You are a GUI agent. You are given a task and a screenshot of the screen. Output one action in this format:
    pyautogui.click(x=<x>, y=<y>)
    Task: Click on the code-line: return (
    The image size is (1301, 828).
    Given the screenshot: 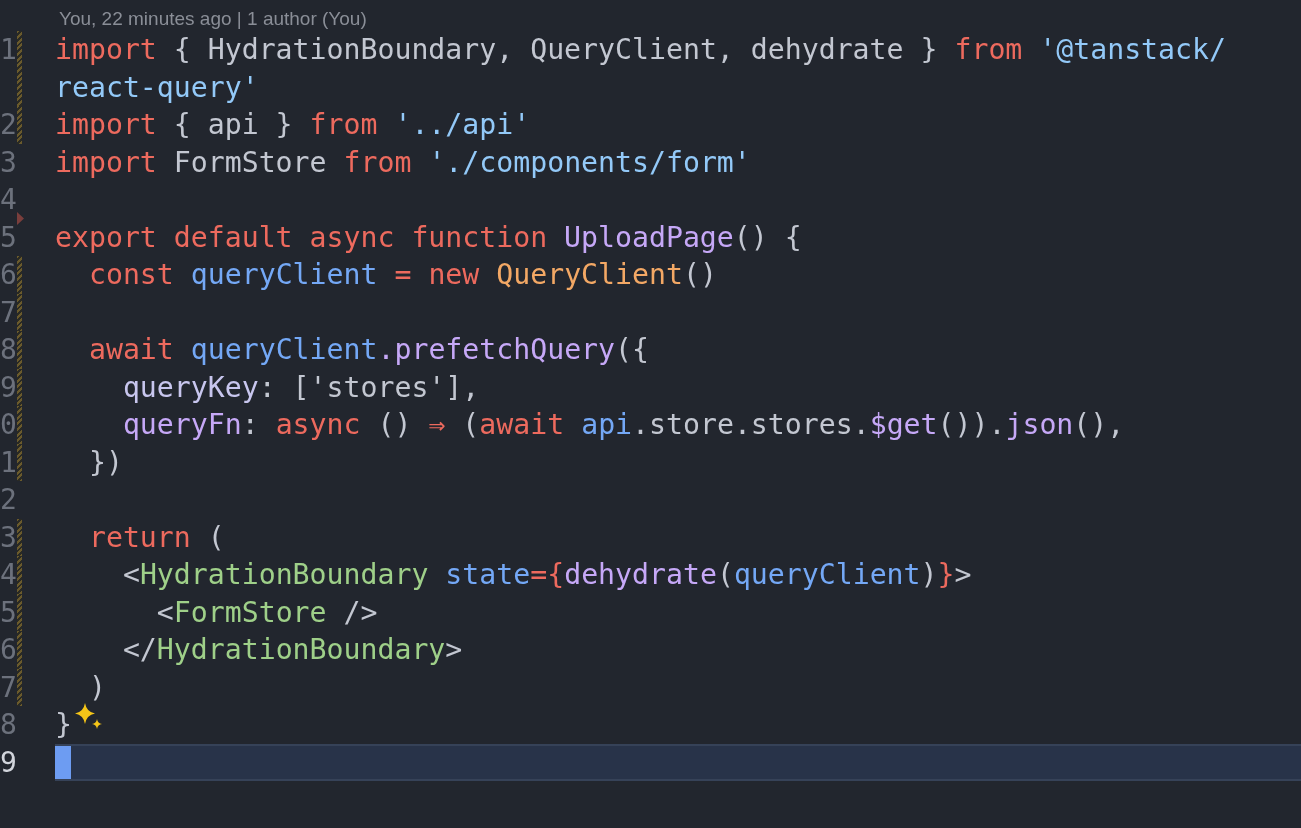 What is the action you would take?
    pyautogui.click(x=156, y=537)
    